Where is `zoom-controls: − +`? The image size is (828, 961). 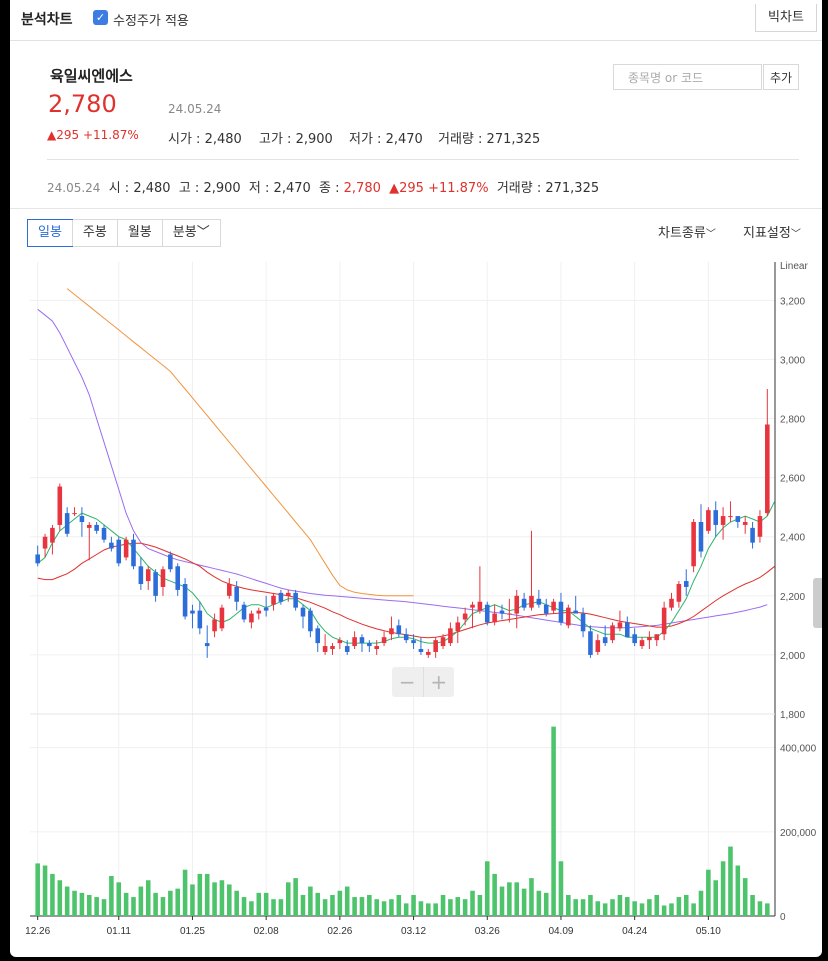 zoom-controls: − + is located at coordinates (423, 682).